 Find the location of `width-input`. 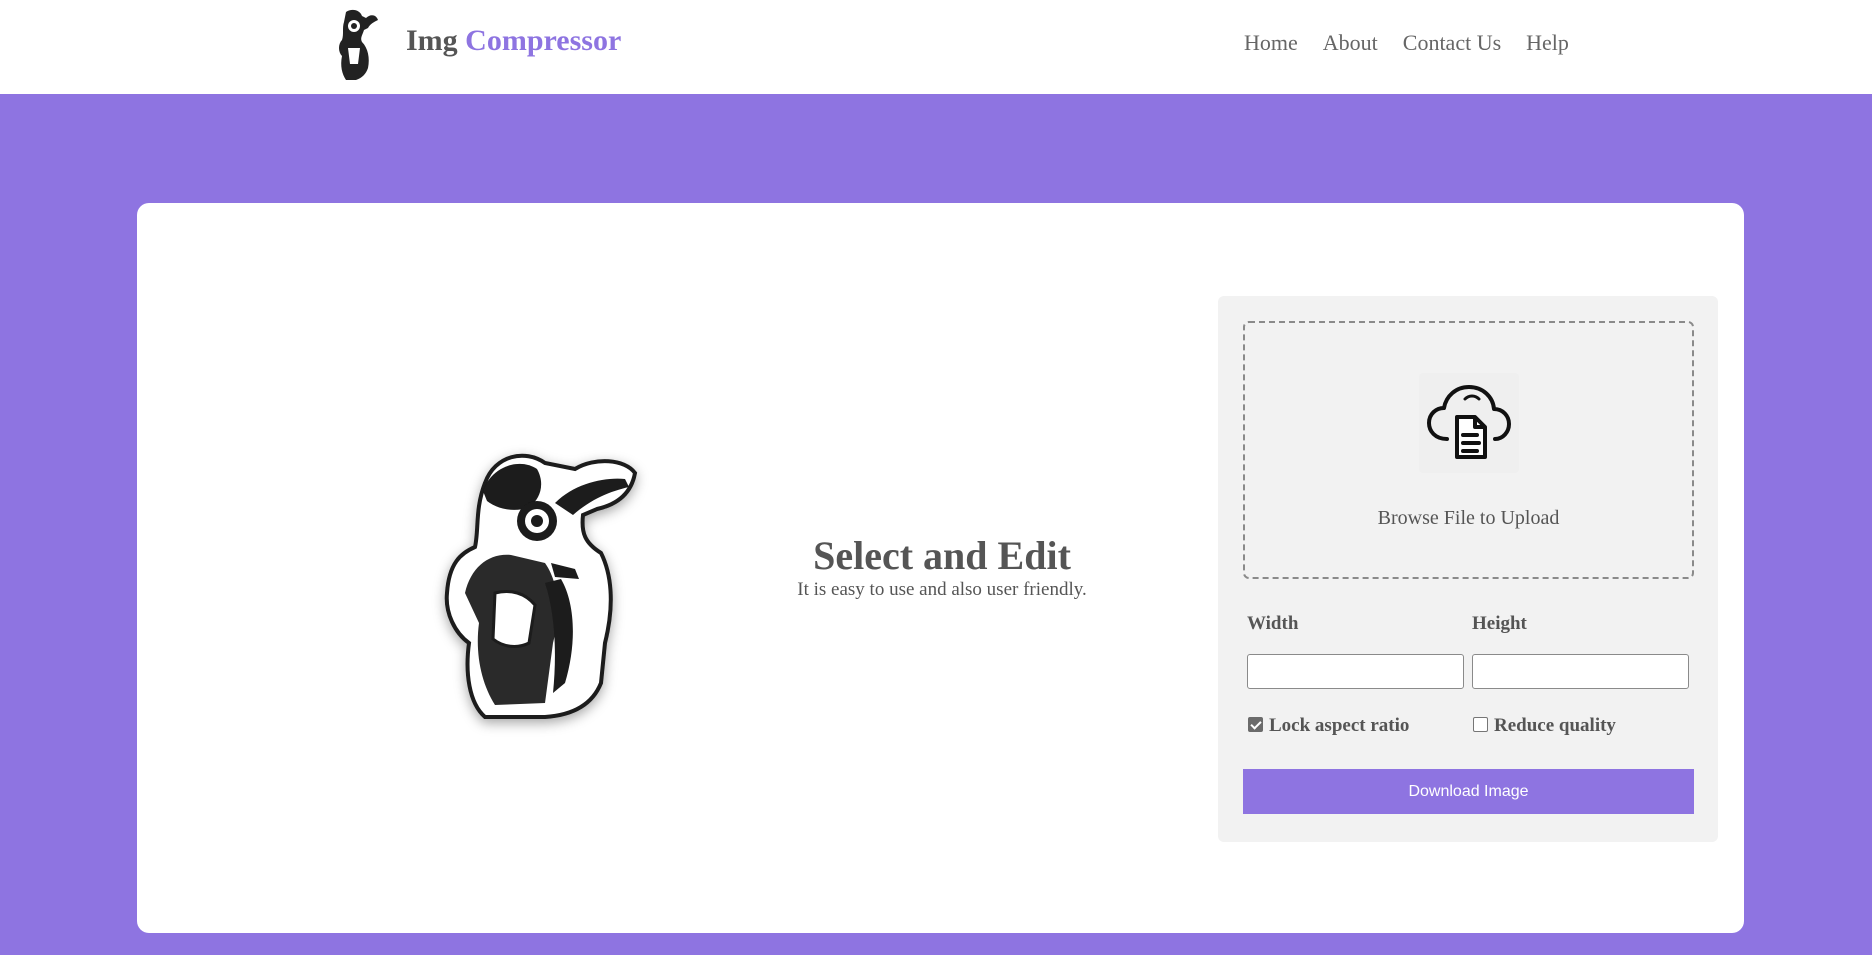

width-input is located at coordinates (1355, 671).